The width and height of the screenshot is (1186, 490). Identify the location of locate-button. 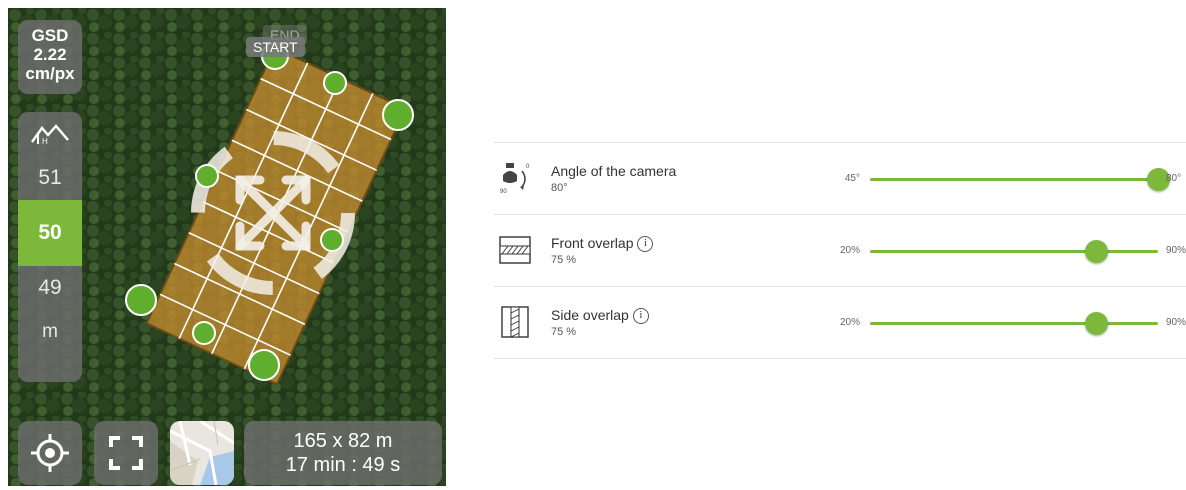
(50, 453).